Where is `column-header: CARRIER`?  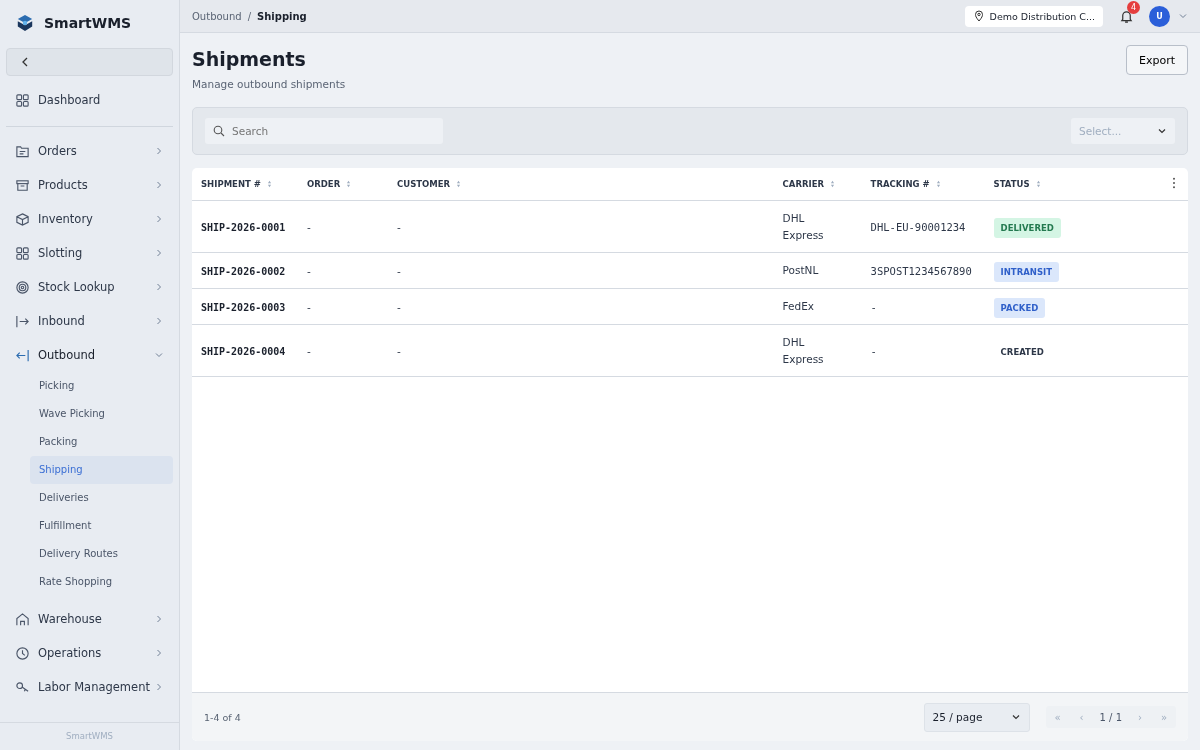
column-header: CARRIER is located at coordinates (803, 184).